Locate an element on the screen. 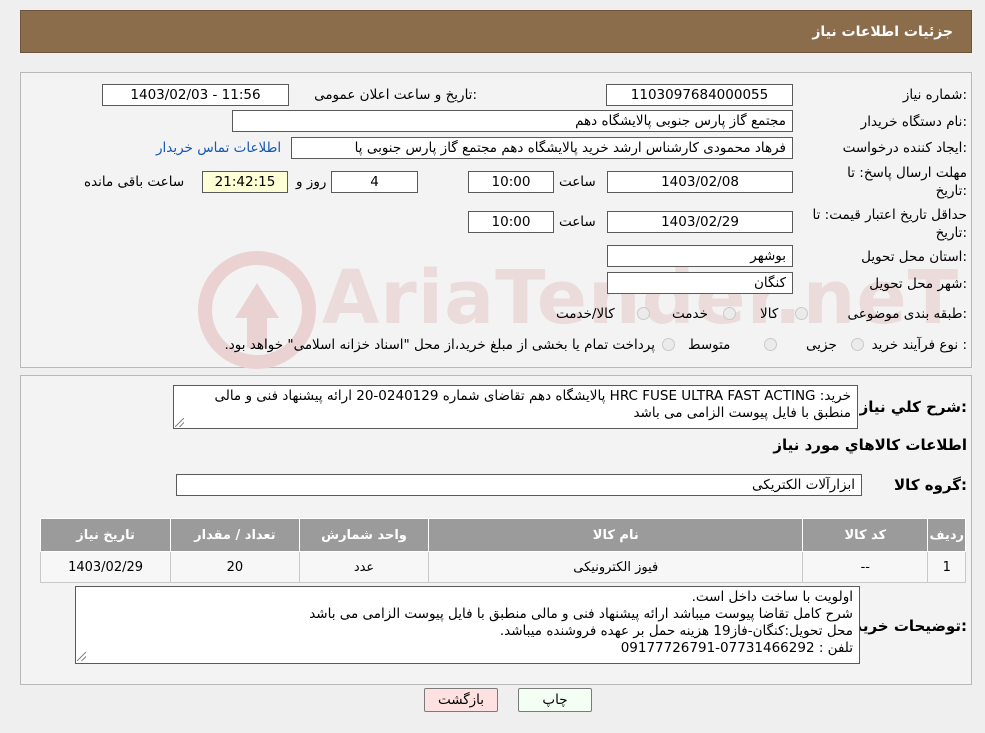  cell-date: 1403/02/29 is located at coordinates (105, 567).